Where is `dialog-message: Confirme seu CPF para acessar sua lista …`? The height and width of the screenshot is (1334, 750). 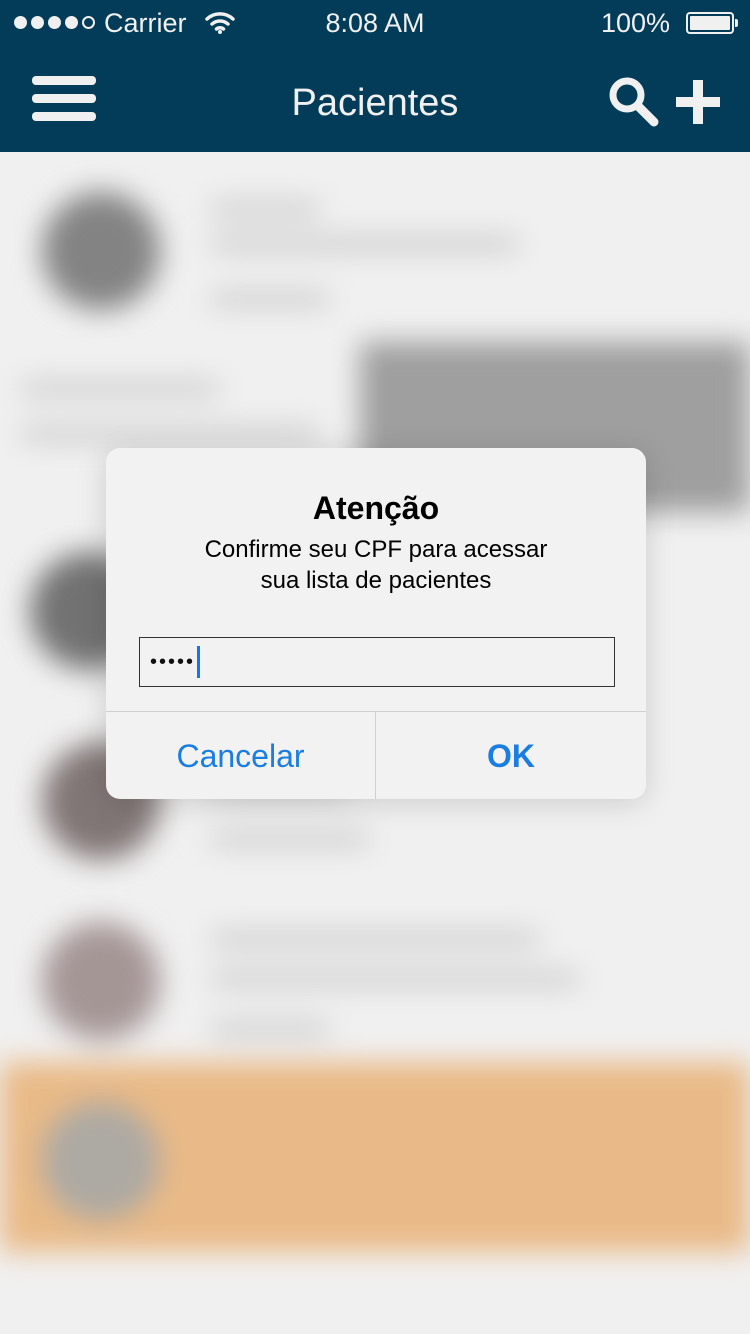
dialog-message: Confirme seu CPF para acessar sua lista … is located at coordinates (376, 565).